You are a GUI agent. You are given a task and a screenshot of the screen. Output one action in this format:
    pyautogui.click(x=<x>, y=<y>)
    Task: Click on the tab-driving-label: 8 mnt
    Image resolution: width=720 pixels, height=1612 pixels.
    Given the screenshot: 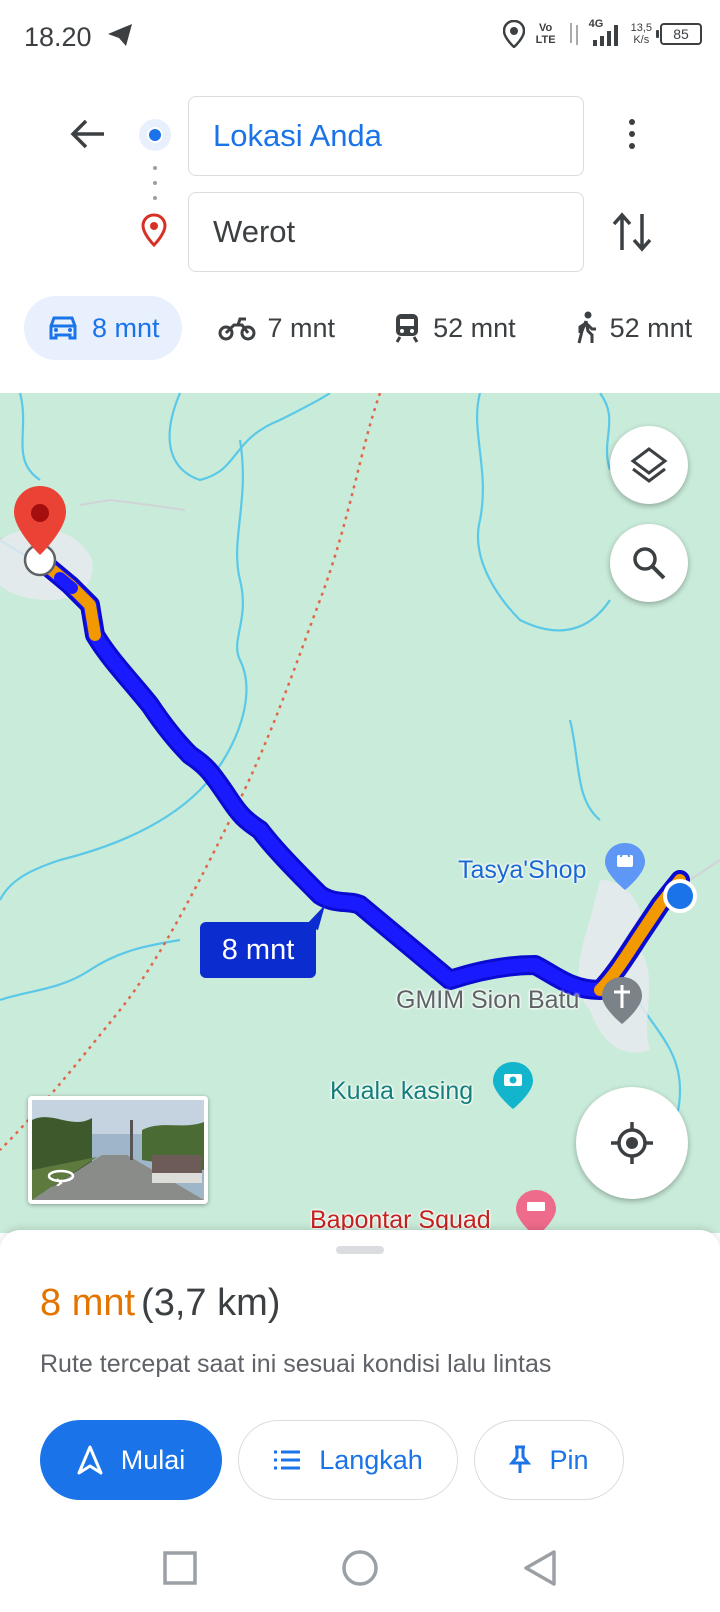 What is the action you would take?
    pyautogui.click(x=126, y=327)
    